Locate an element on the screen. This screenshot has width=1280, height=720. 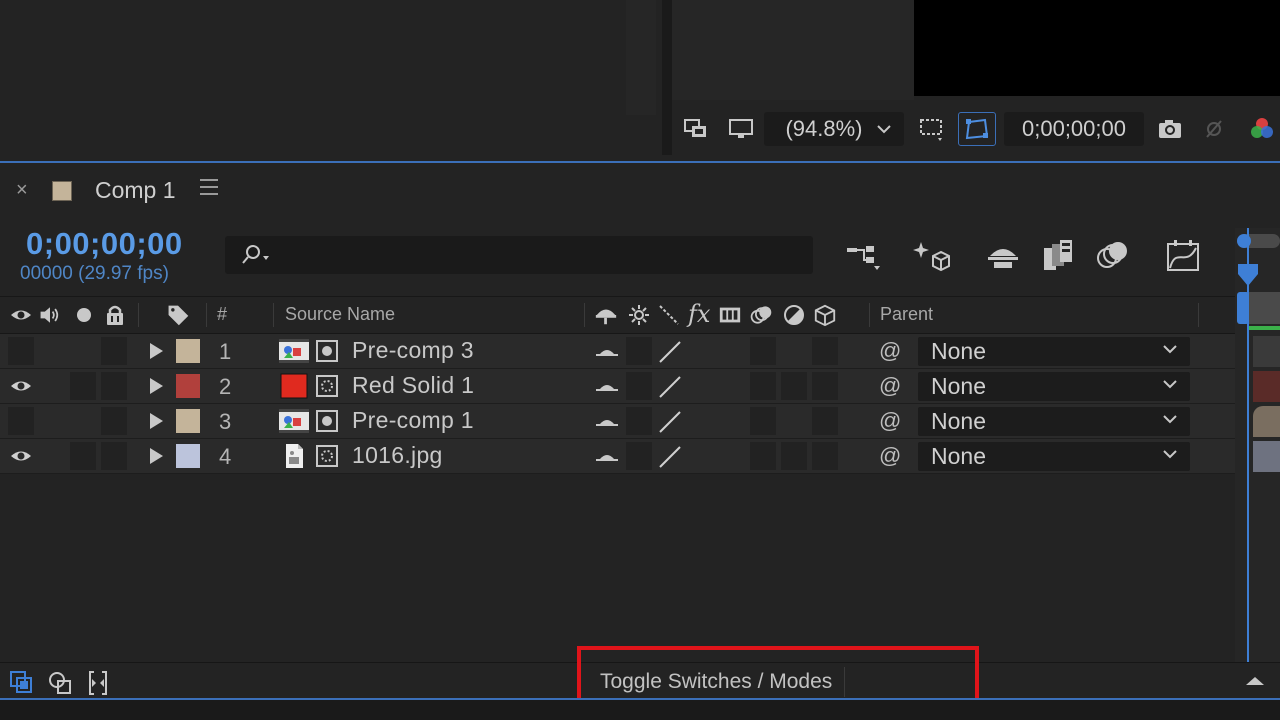
quality-icon is located at coordinates (669, 315).